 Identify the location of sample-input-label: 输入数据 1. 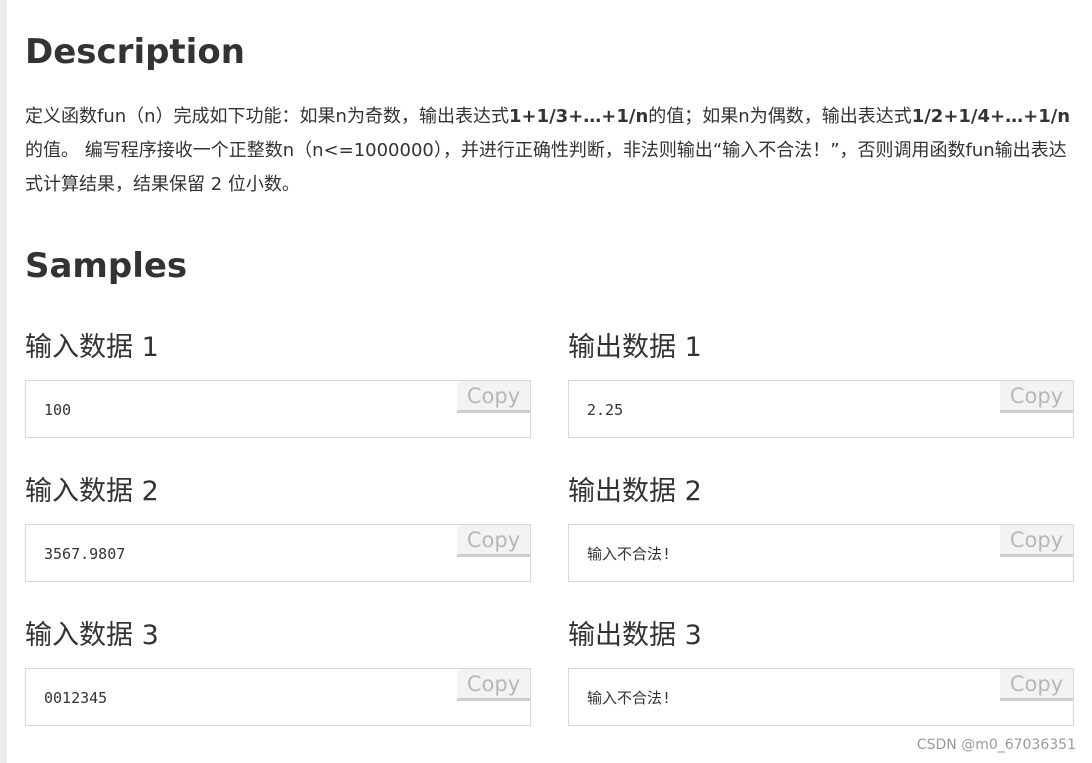
(92, 347).